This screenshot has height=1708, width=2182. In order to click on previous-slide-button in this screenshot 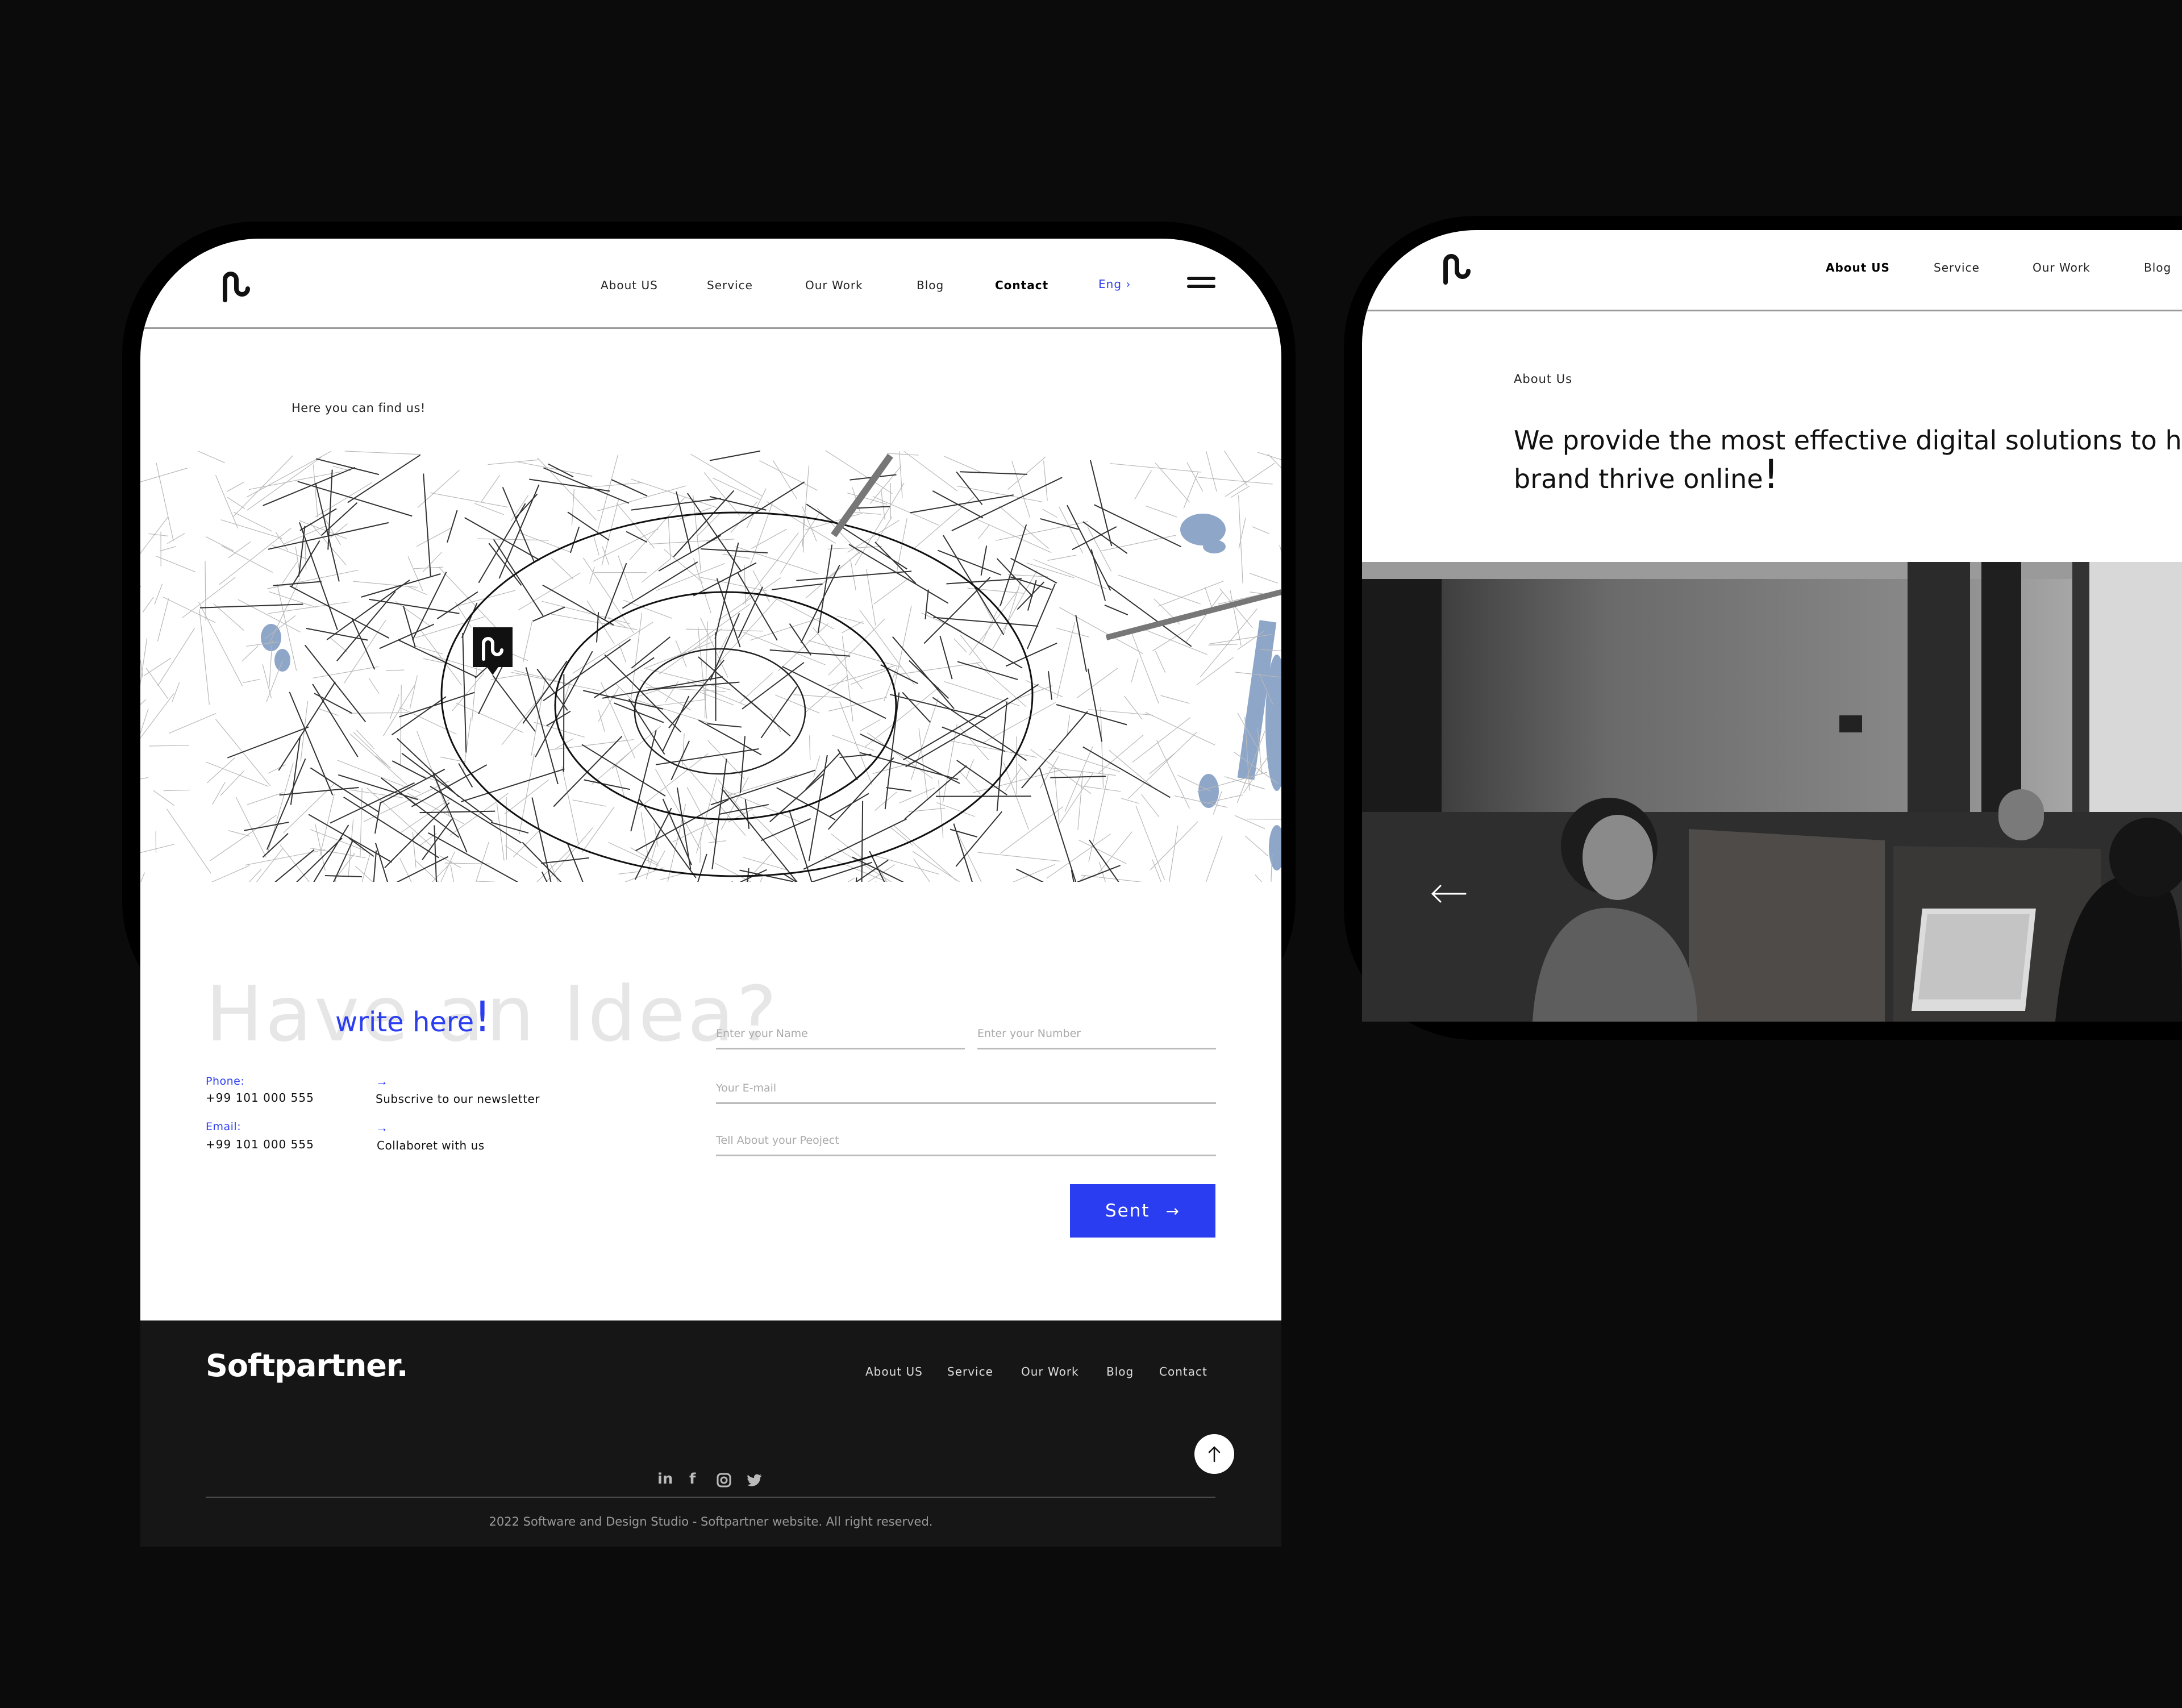, I will do `click(1449, 896)`.